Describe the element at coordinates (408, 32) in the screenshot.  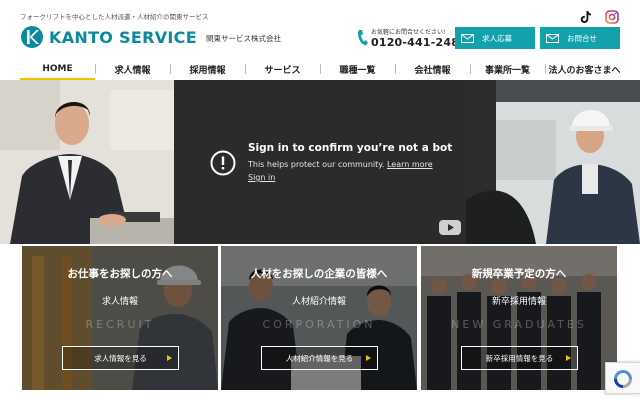
I see `phone-label: お気軽にお問合せください!` at that location.